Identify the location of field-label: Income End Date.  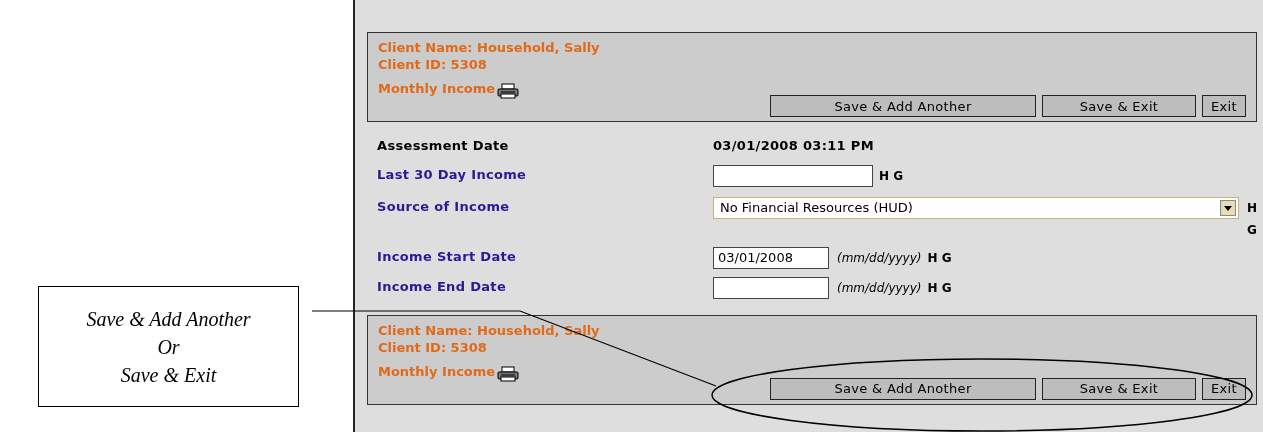
(442, 286).